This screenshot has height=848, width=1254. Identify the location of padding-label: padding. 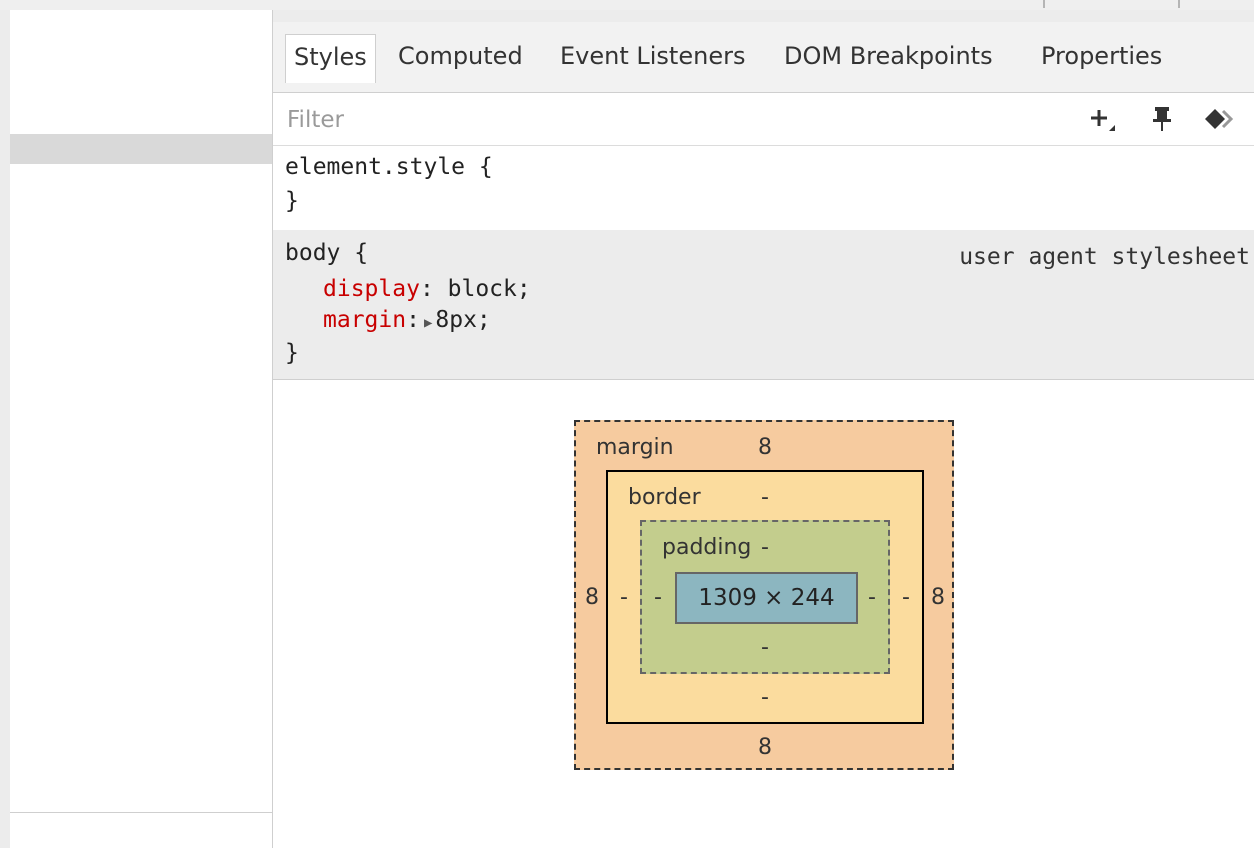
(707, 547).